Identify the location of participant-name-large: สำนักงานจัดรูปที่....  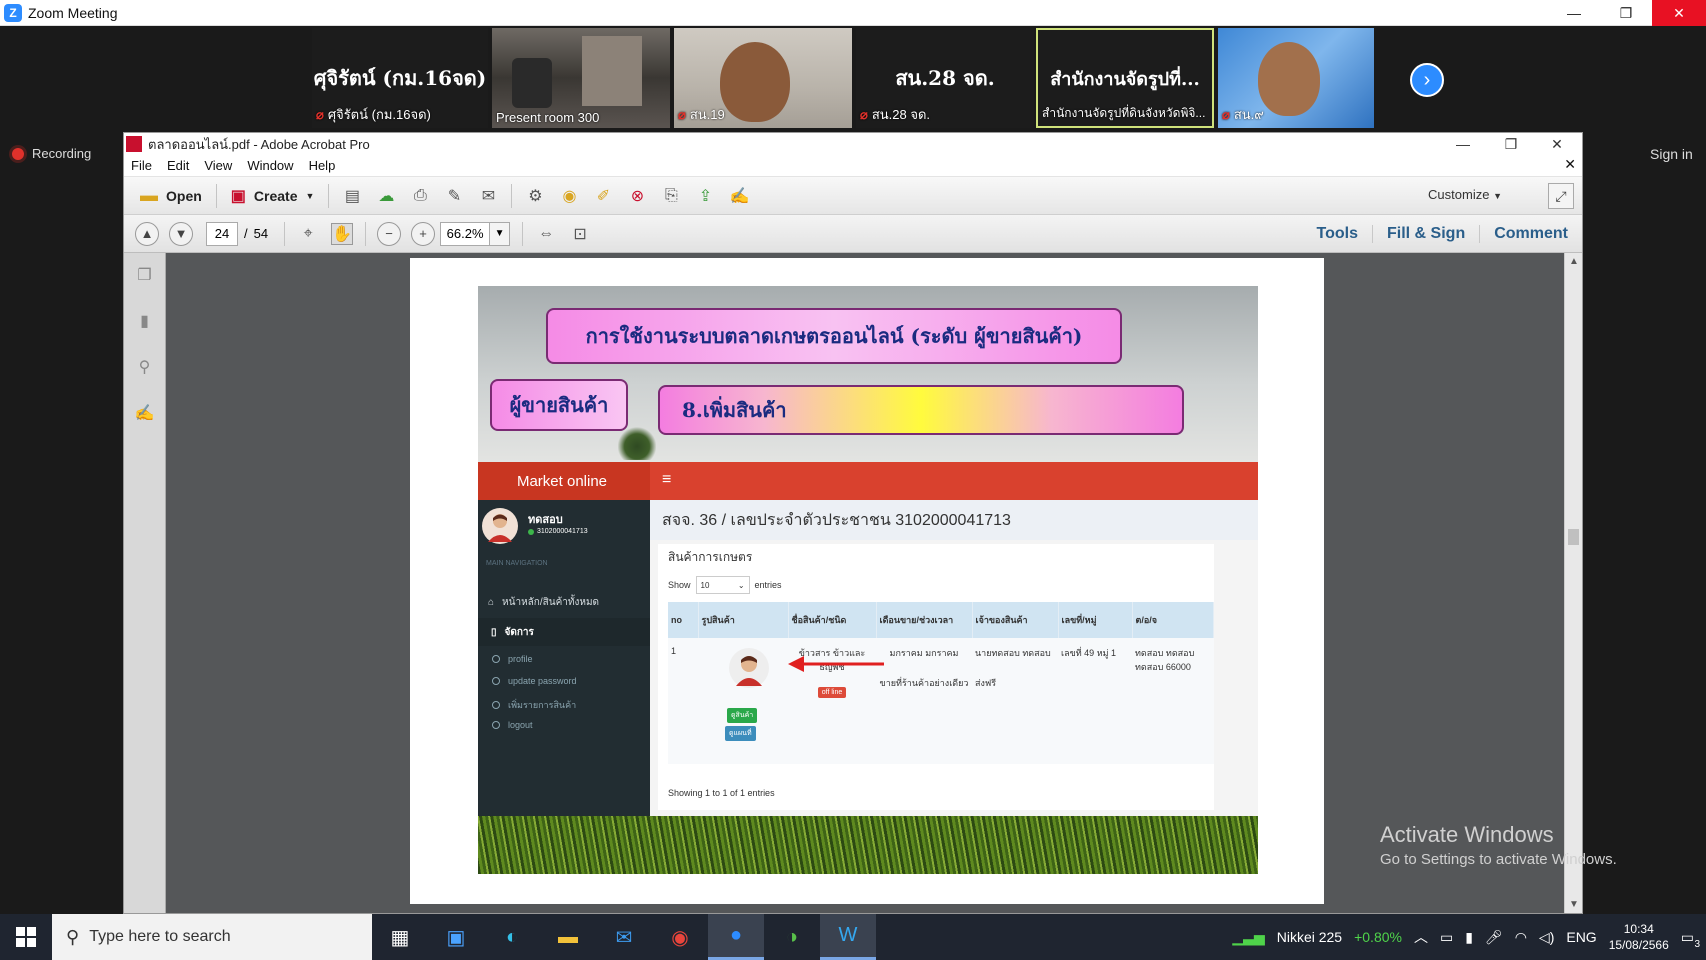
(1125, 79).